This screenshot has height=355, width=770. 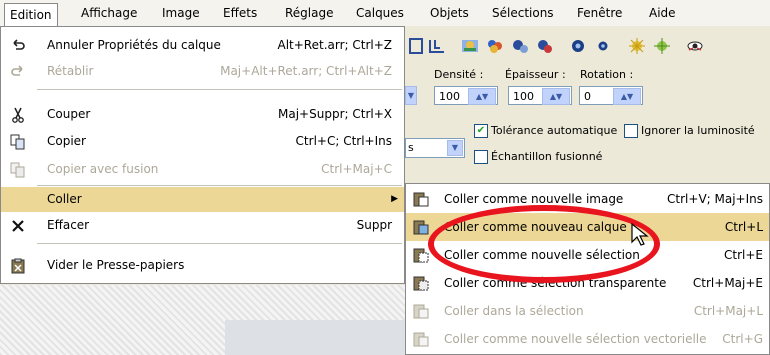 I want to click on paste-into-selection-label: Coller dans la sélection, so click(x=514, y=311).